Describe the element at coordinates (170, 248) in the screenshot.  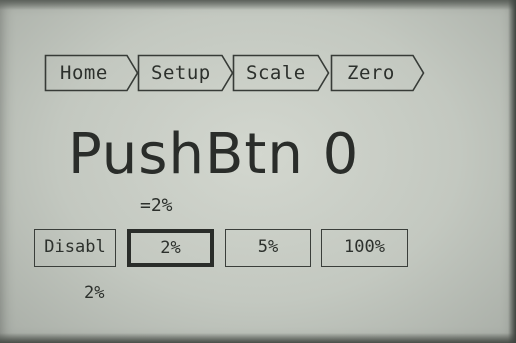
I see `option-button-2-percent: 2%` at that location.